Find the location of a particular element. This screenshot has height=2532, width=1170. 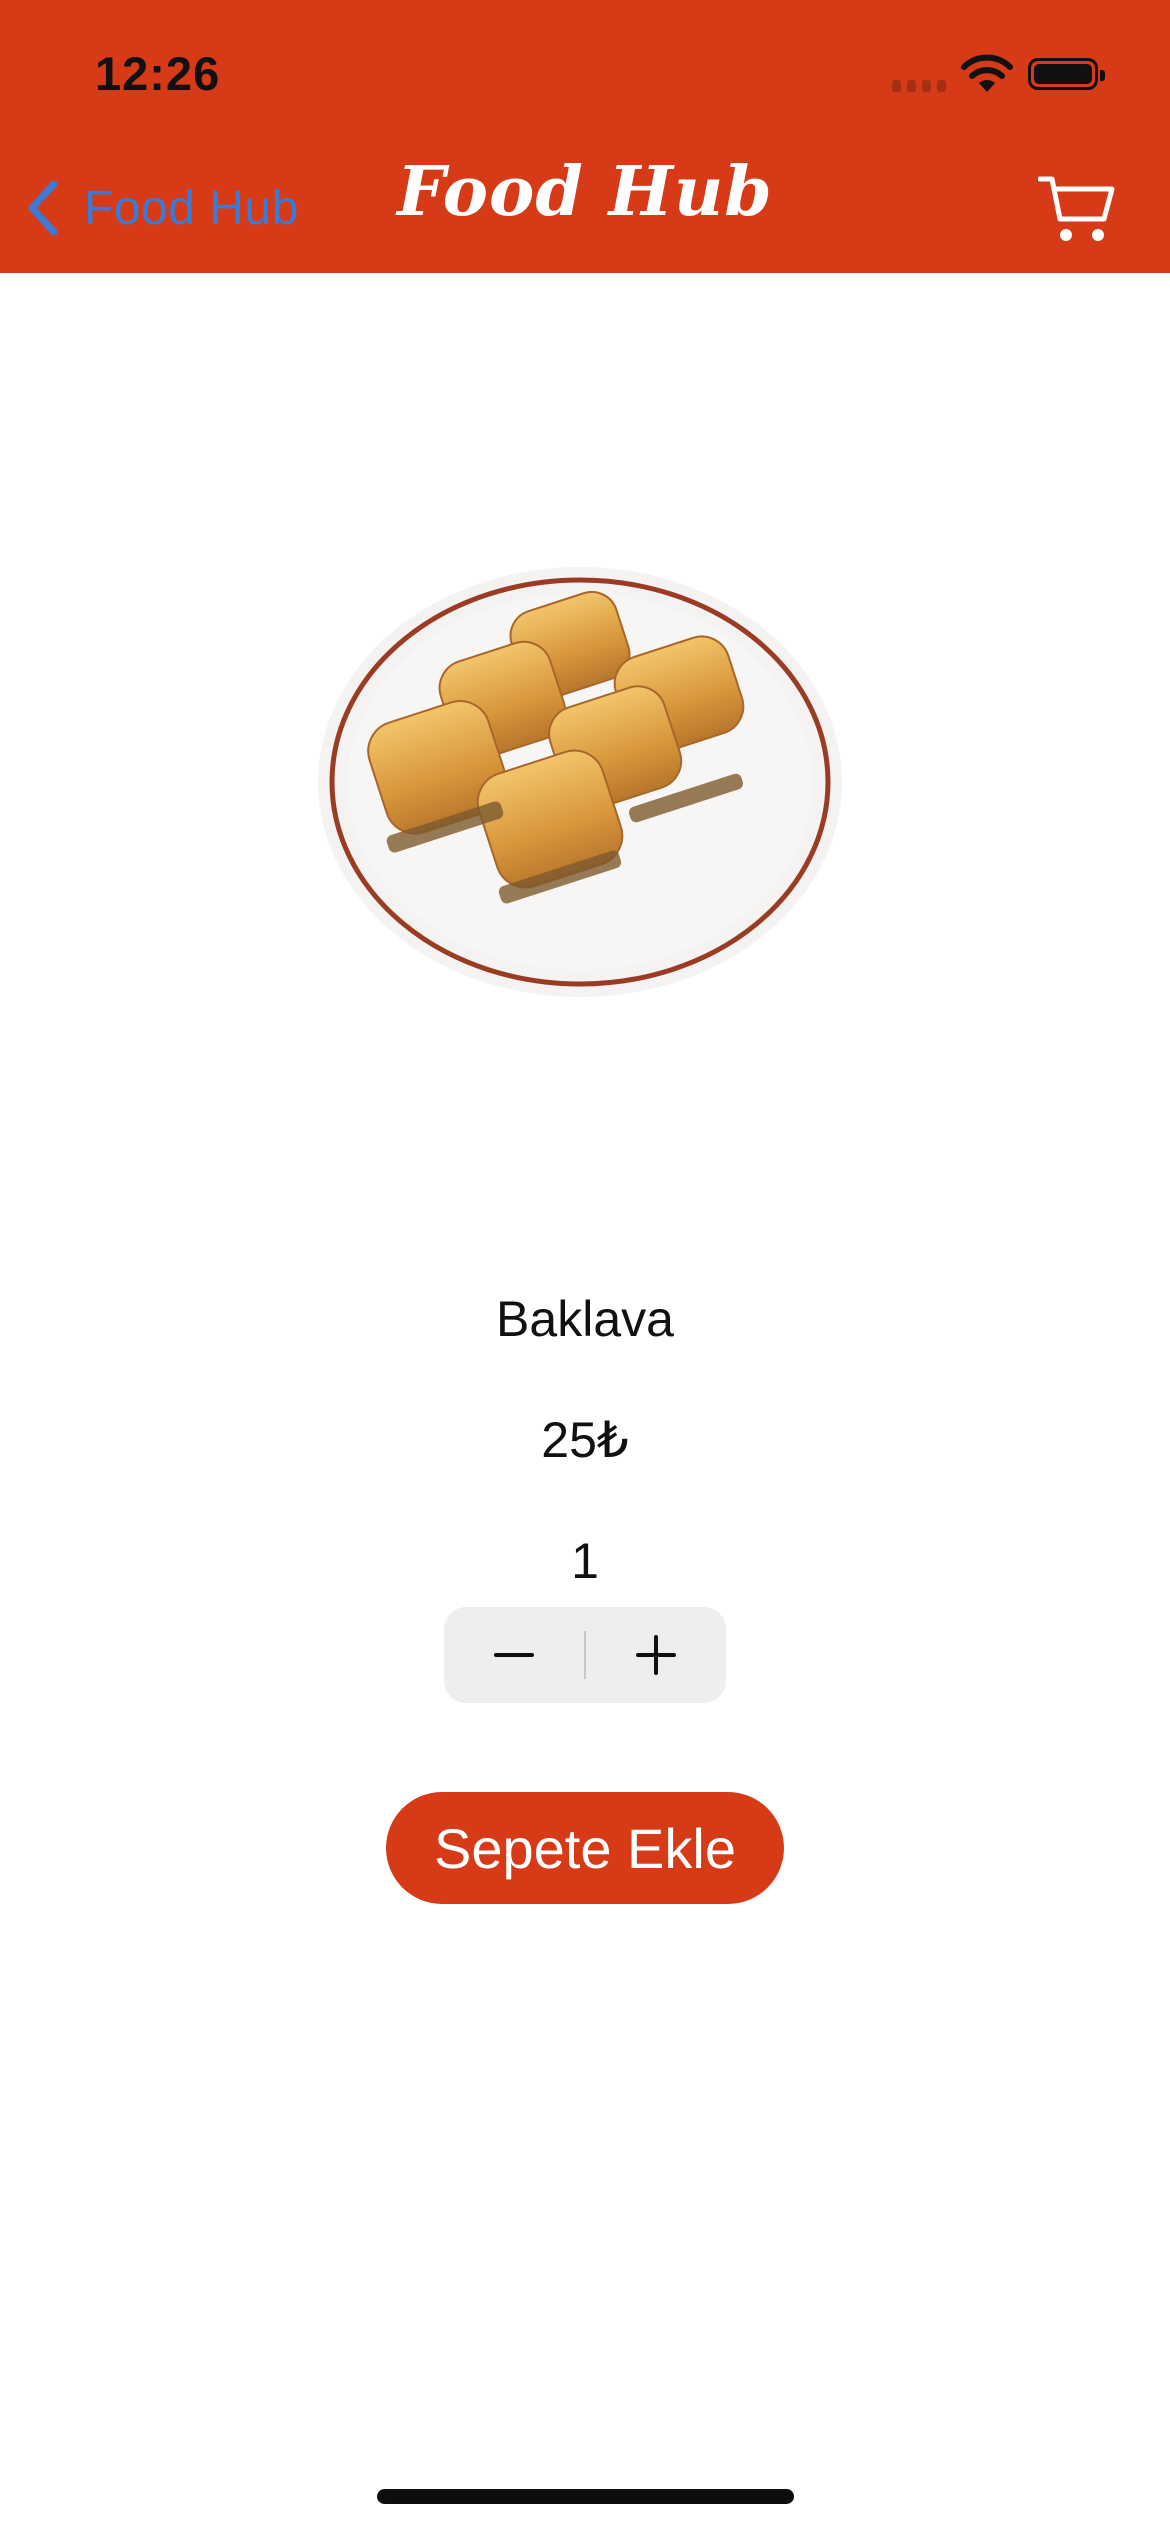

minus-icon is located at coordinates (514, 1655).